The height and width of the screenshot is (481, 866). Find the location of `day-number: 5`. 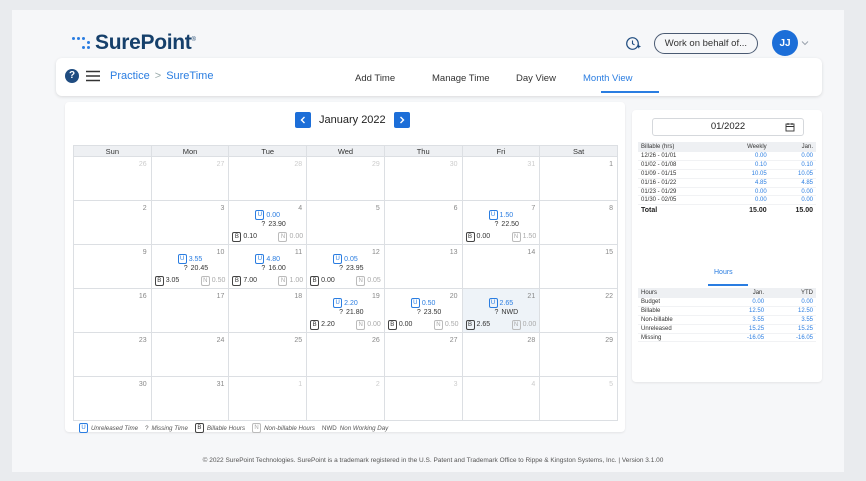

day-number: 5 is located at coordinates (611, 384).